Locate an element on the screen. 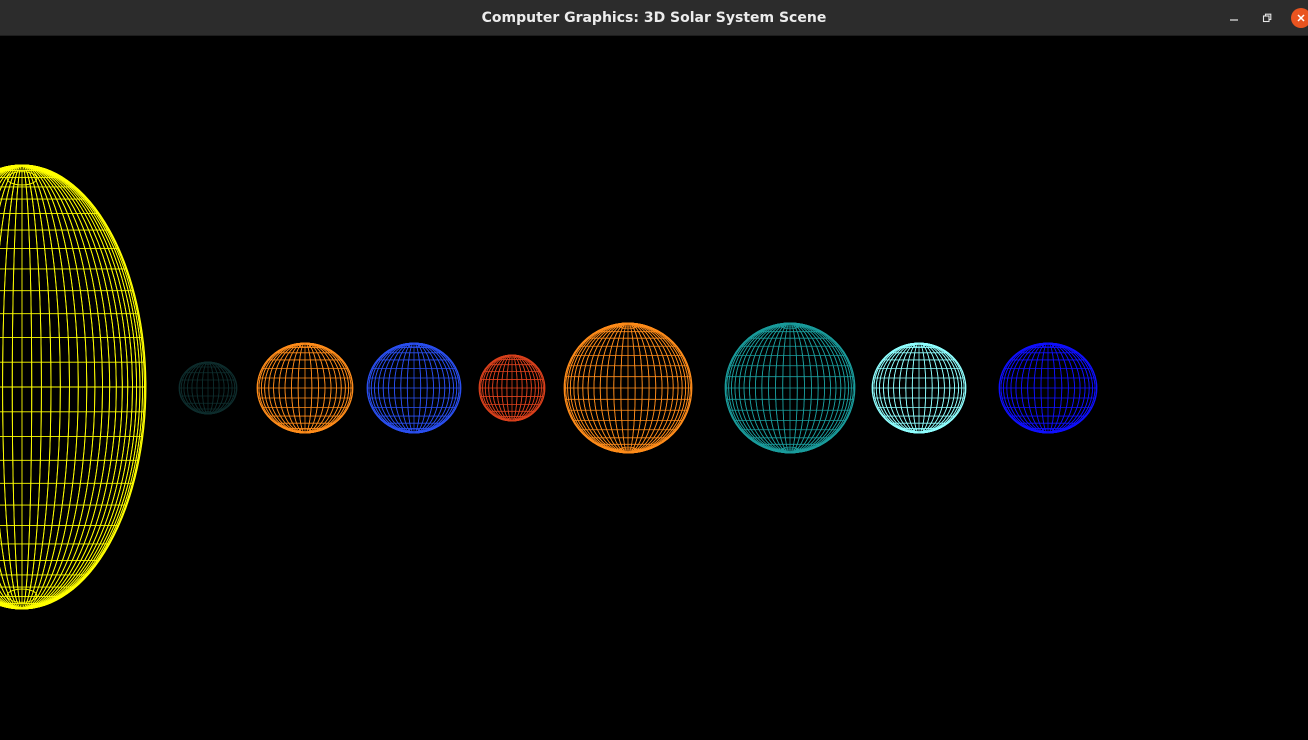 The height and width of the screenshot is (740, 1308). title-bar: Computer Graphics: 3D Solar System Scene is located at coordinates (654, 18).